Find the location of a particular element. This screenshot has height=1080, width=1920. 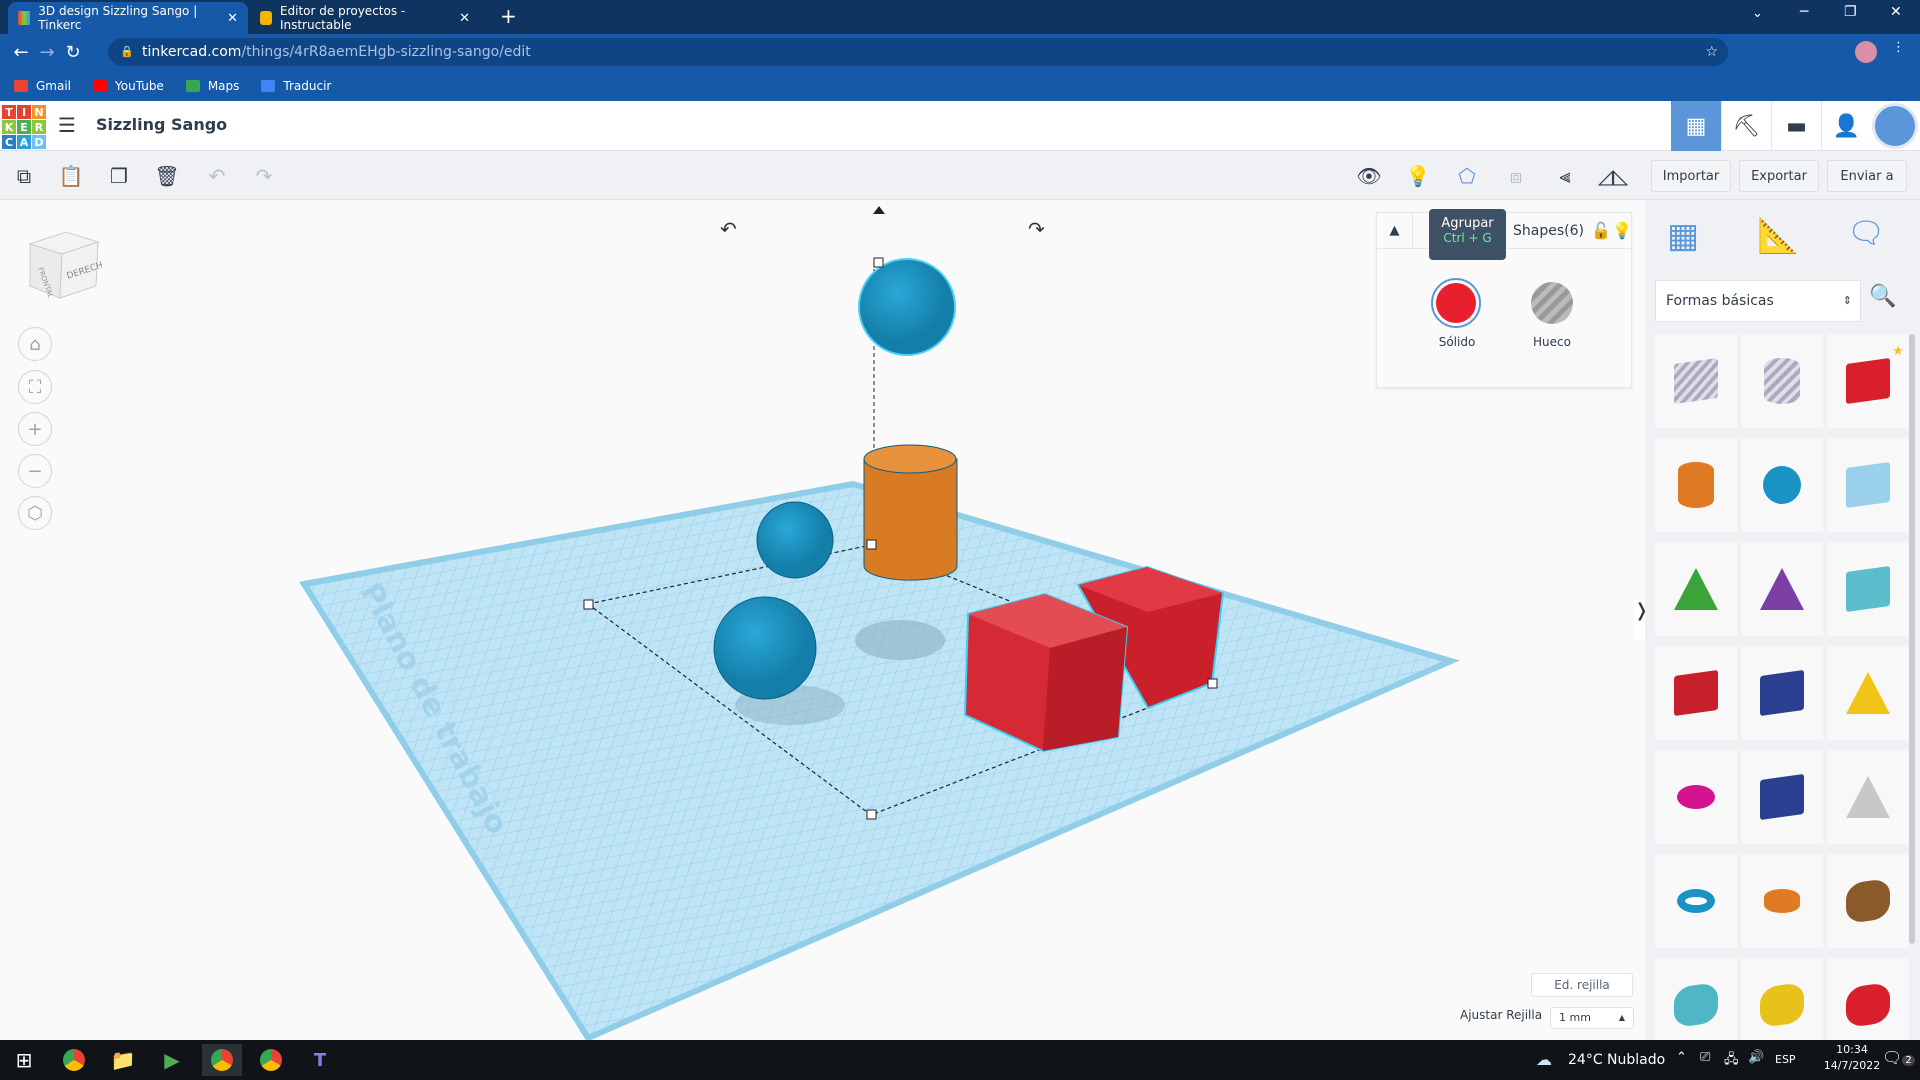

shape-category-select: Formas básicas ⇕ is located at coordinates (1758, 301).